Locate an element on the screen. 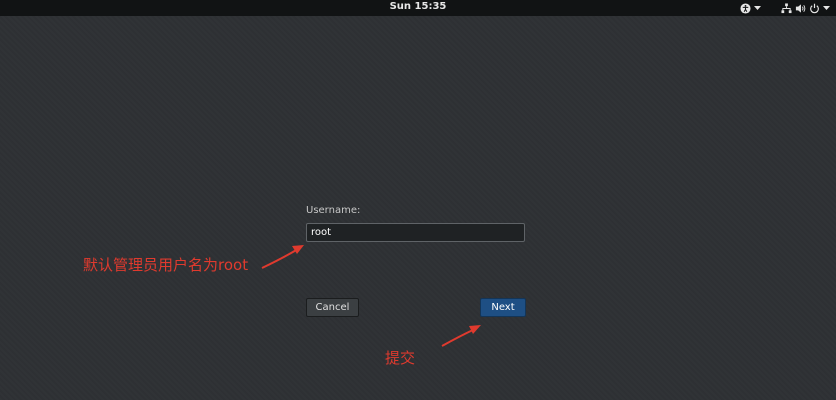 This screenshot has height=400, width=836. power-icon is located at coordinates (814, 8).